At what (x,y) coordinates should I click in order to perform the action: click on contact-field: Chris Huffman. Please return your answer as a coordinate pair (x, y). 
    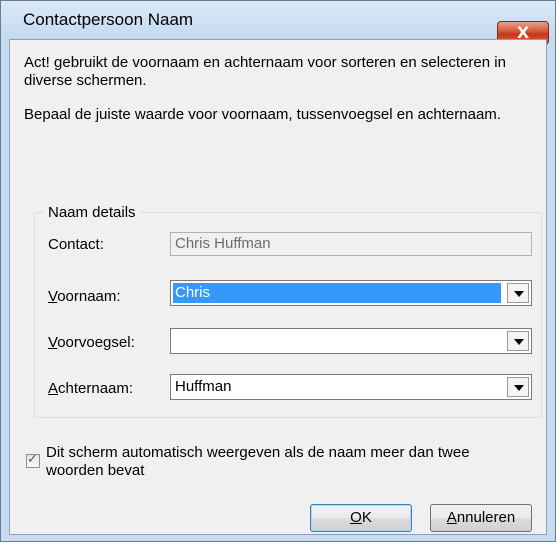
    Looking at the image, I should click on (351, 244).